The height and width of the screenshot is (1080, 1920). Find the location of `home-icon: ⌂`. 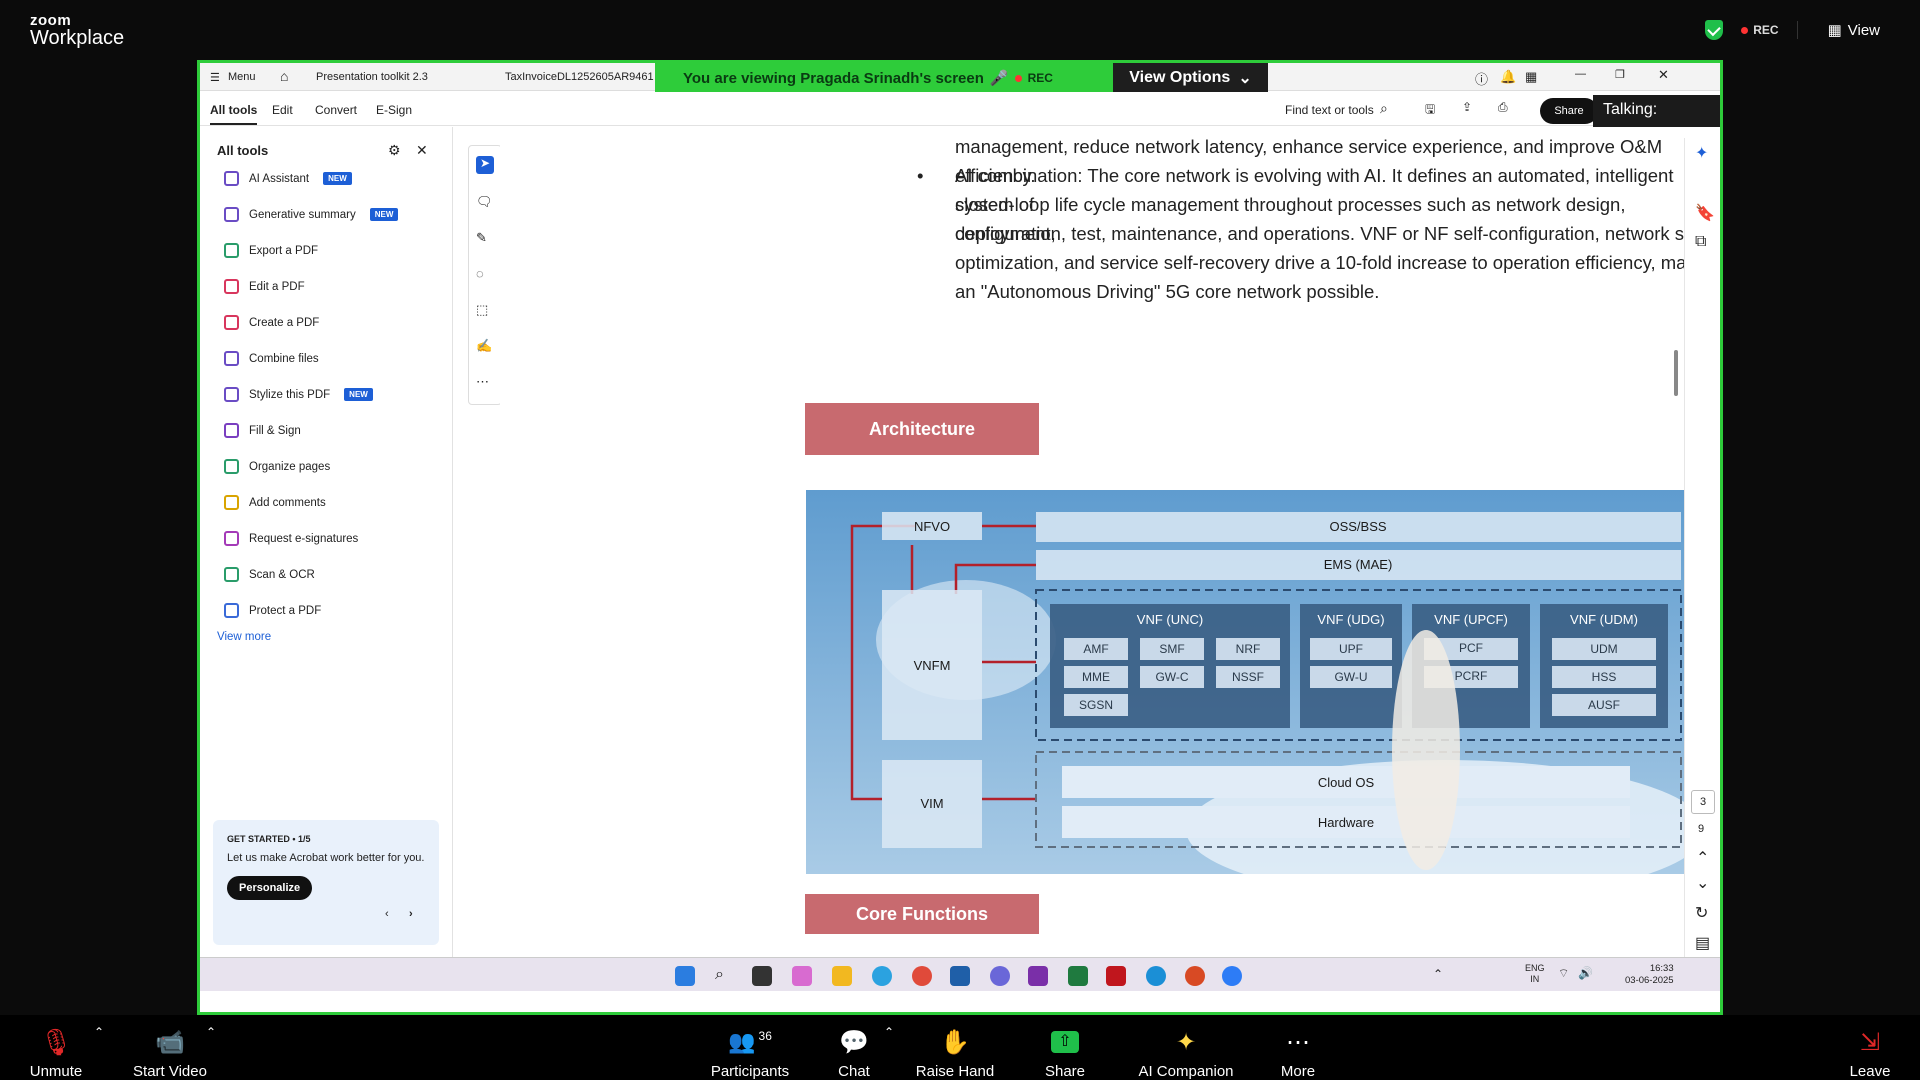

home-icon: ⌂ is located at coordinates (284, 76).